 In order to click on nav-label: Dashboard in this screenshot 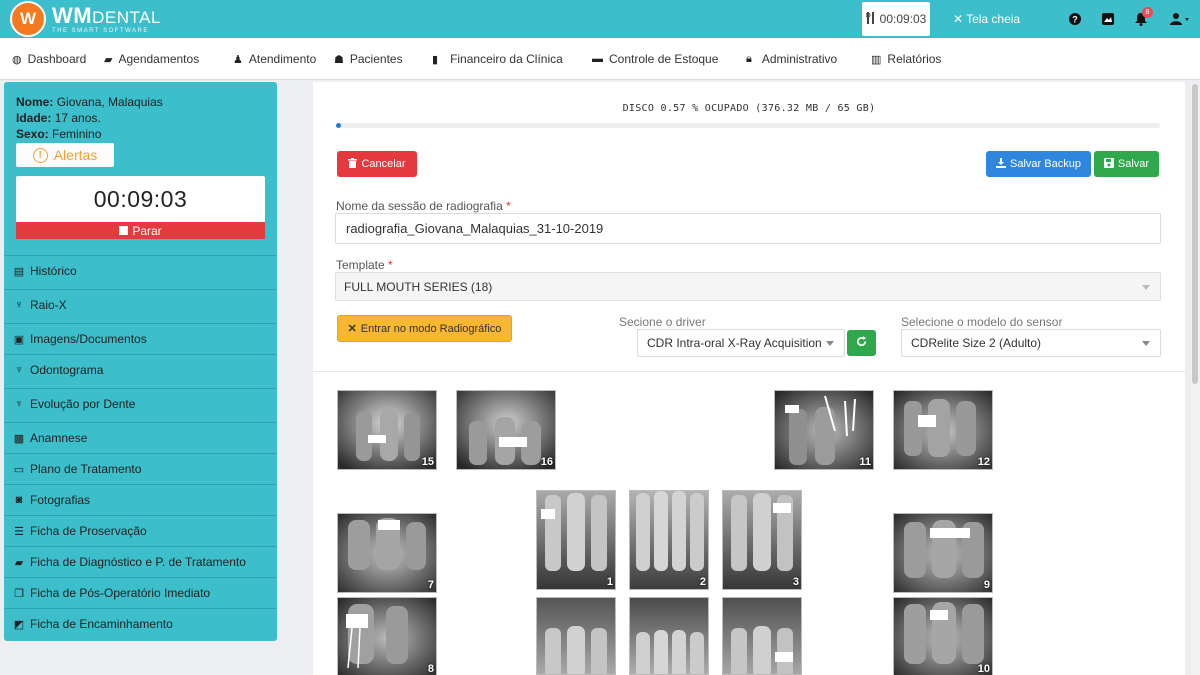, I will do `click(57, 59)`.